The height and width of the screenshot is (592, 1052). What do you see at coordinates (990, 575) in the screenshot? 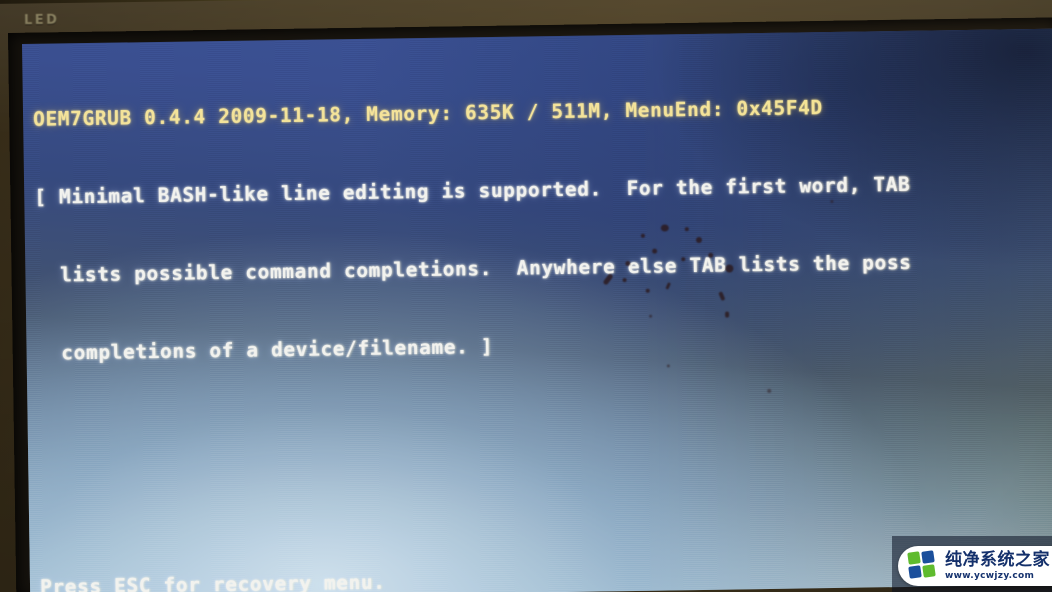
I see `watermark-site-url: www.ycwjzy.com` at bounding box center [990, 575].